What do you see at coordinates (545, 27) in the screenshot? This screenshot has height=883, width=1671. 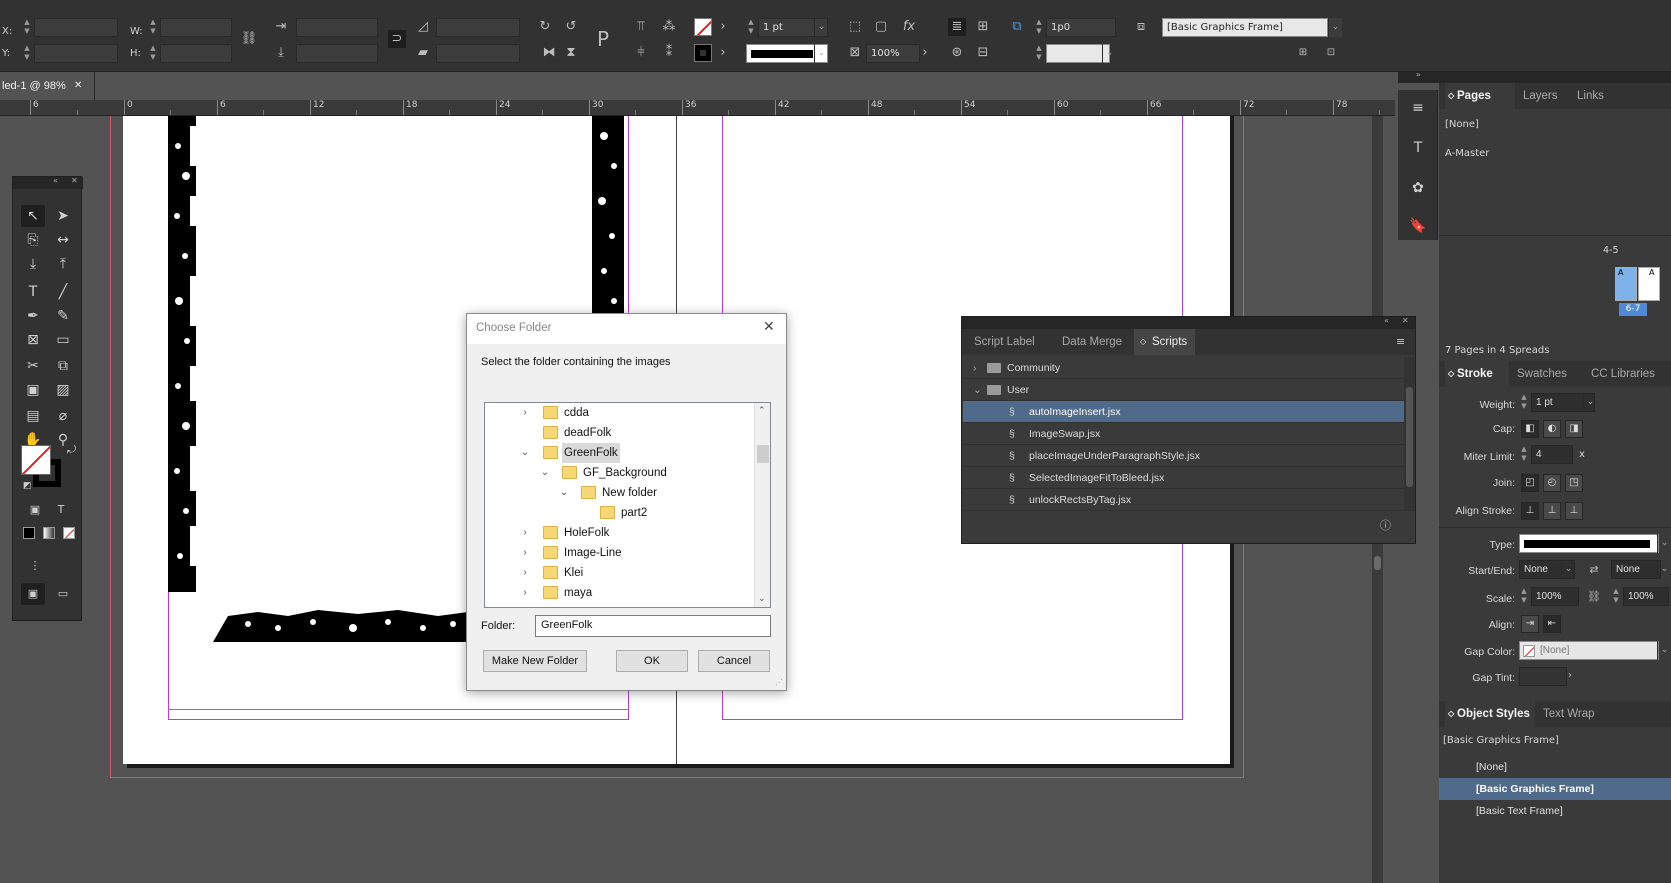 I see `rotate-cw-icon: ↻` at bounding box center [545, 27].